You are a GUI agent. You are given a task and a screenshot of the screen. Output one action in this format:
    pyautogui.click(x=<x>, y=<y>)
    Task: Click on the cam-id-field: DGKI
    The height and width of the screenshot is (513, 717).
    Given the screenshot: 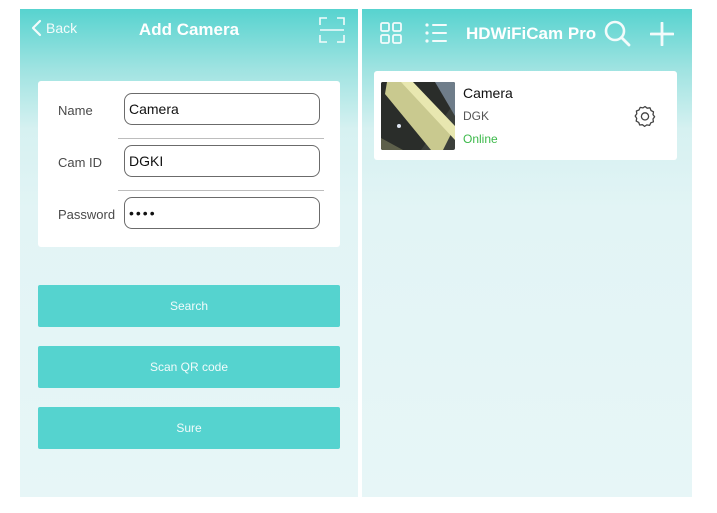 What is the action you would take?
    pyautogui.click(x=222, y=161)
    